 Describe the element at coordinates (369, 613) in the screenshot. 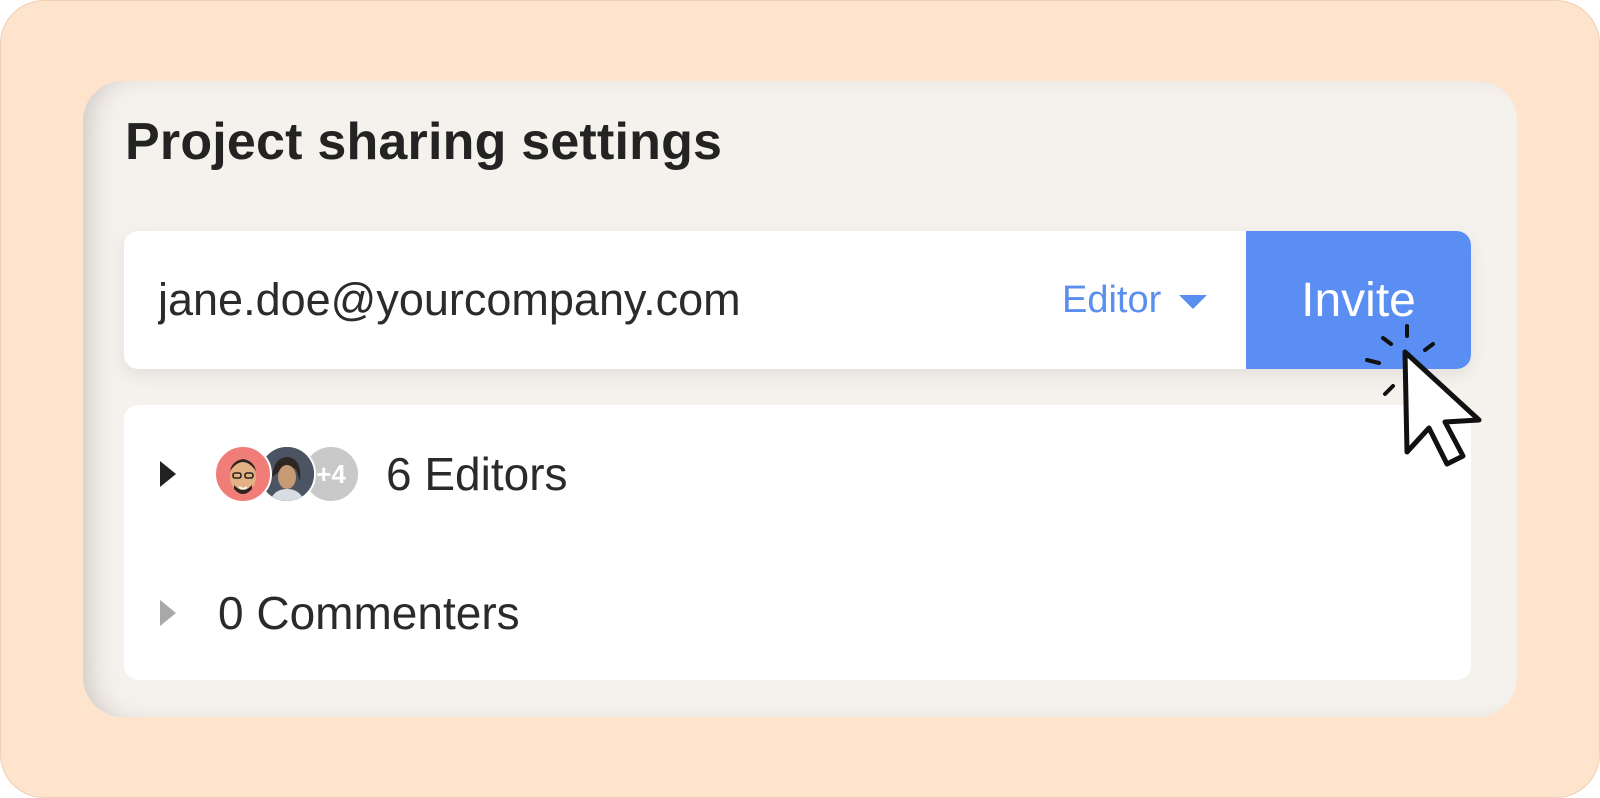

I see `commenters-label: 0 Commenters` at that location.